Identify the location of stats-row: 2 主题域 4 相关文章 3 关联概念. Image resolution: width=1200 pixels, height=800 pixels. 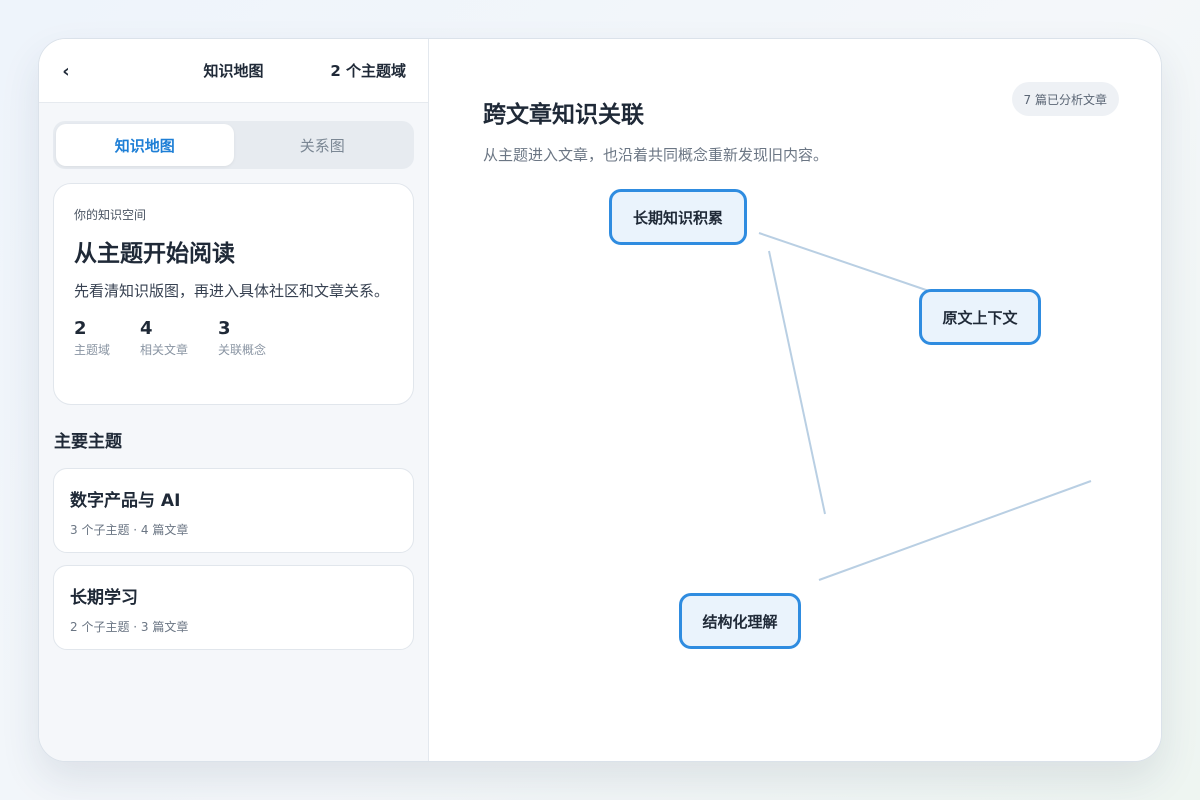
(233, 338).